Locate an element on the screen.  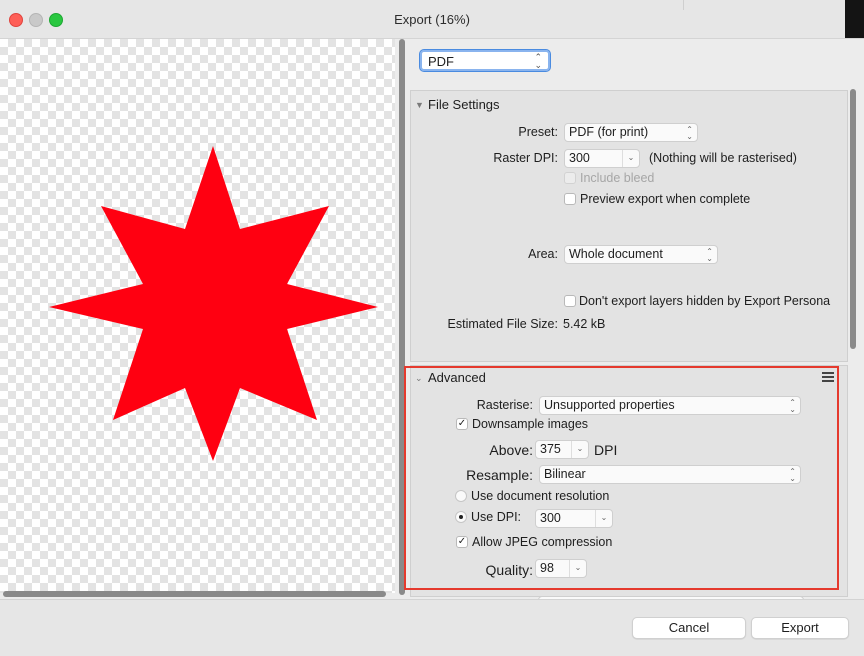
include-bleed-checkbox is located at coordinates (570, 178).